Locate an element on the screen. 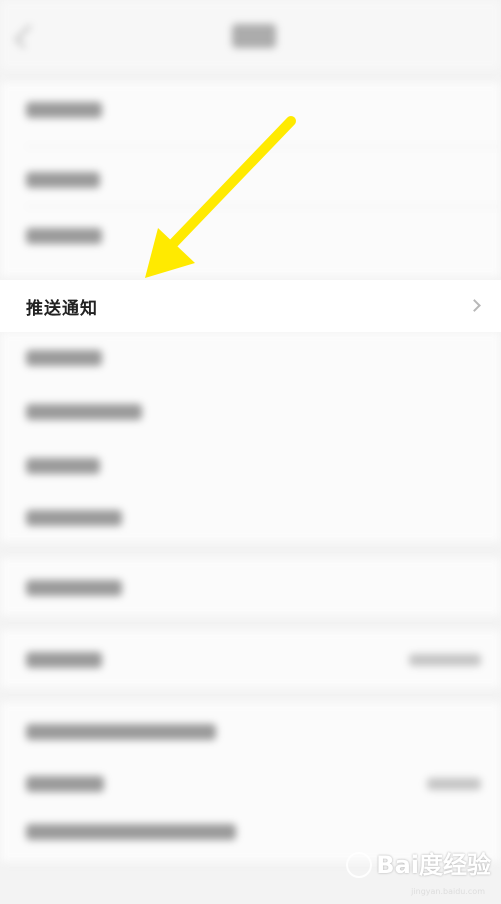 The height and width of the screenshot is (904, 501). nav-bar is located at coordinates (250, 35).